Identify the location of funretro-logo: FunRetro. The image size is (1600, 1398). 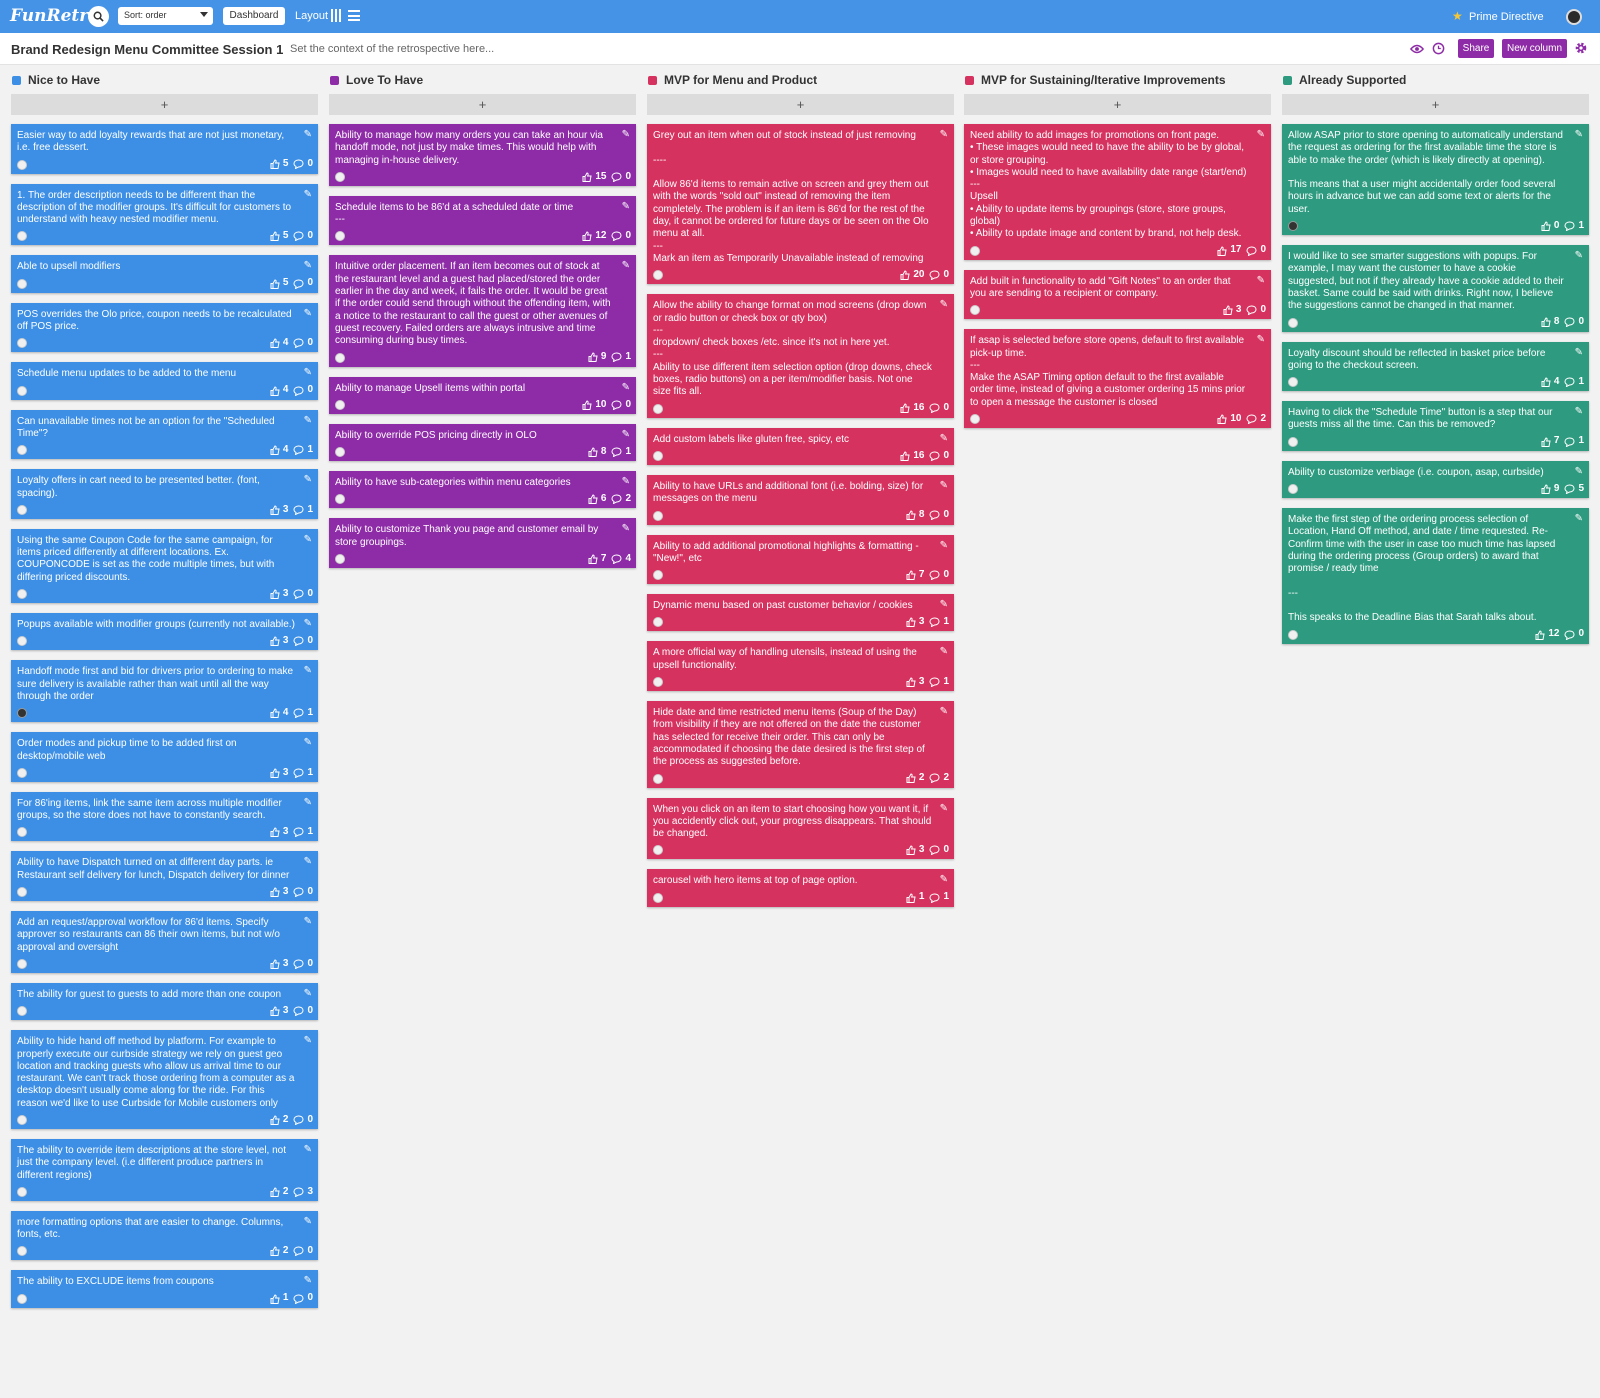
(55, 16).